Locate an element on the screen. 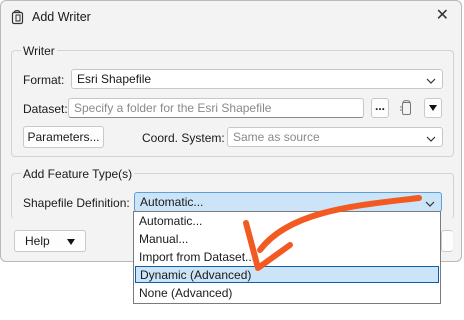 The width and height of the screenshot is (464, 320). option-dynamic-advanced: Dynamic (Advanced) is located at coordinates (287, 274).